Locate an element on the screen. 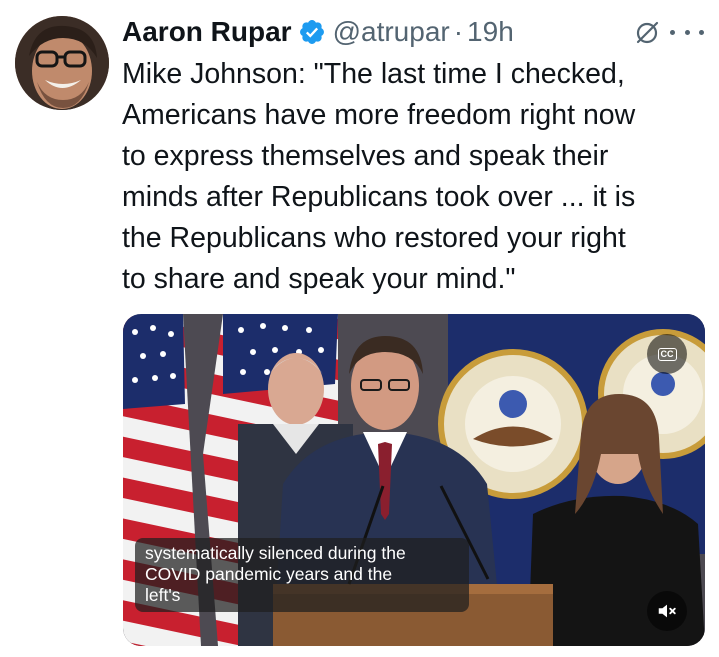  verified-badge-icon is located at coordinates (312, 32).